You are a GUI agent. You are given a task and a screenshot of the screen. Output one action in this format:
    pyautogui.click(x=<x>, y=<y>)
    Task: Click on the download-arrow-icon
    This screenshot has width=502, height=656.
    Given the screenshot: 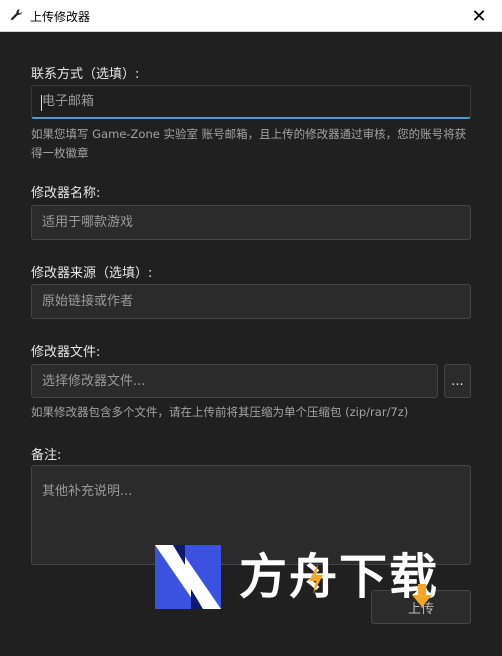 What is the action you would take?
    pyautogui.click(x=422, y=595)
    